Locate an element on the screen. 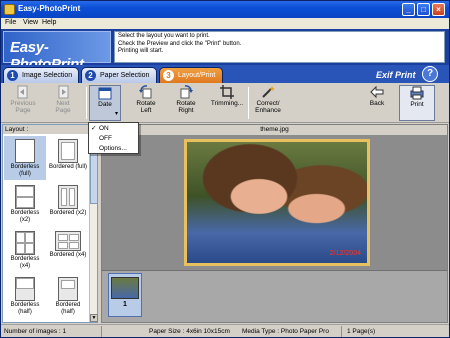  layout-bordered-x4: Bordered (x4) is located at coordinates (68, 250).